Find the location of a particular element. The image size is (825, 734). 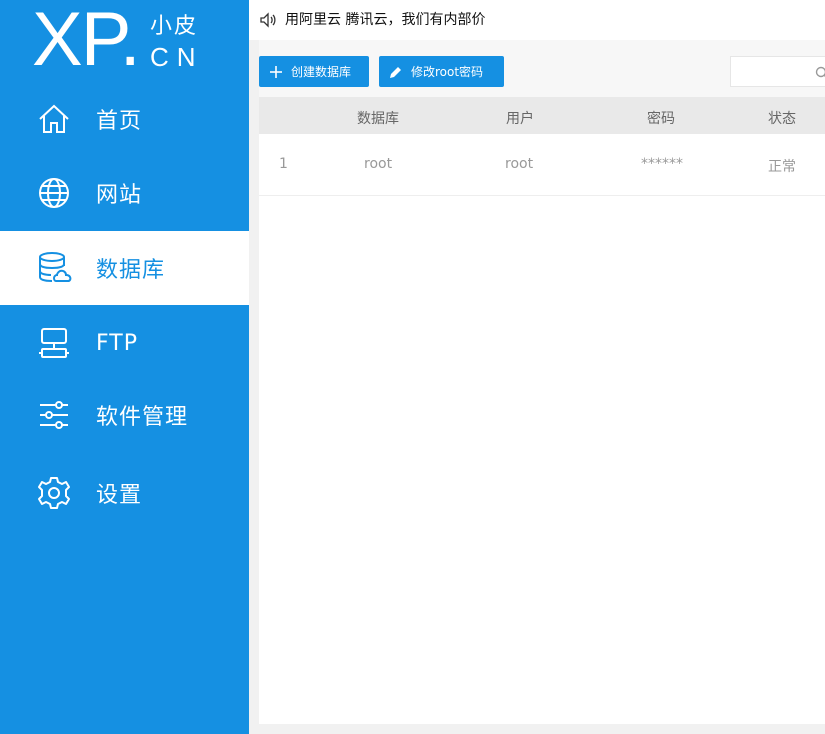

ftp-icon is located at coordinates (54, 343).